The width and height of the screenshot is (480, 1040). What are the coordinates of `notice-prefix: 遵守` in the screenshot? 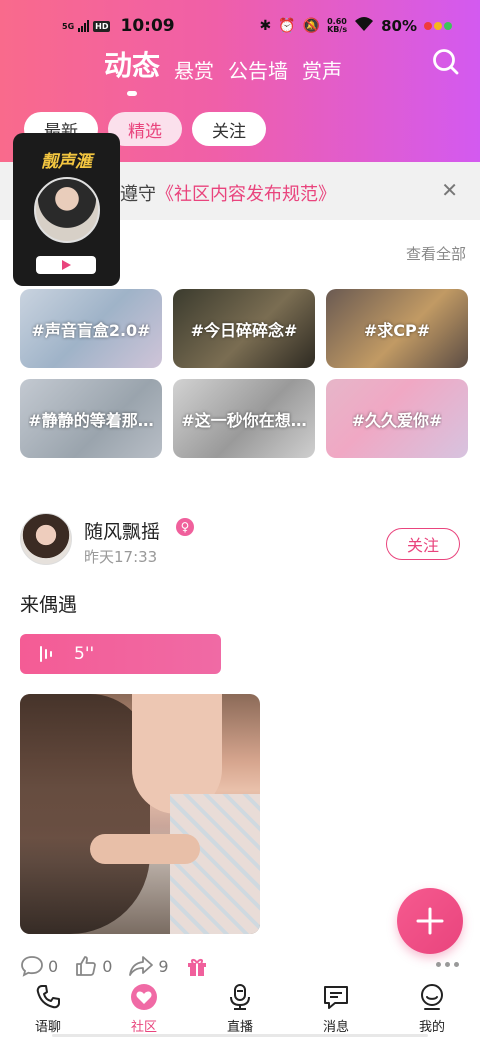 It's located at (138, 194).